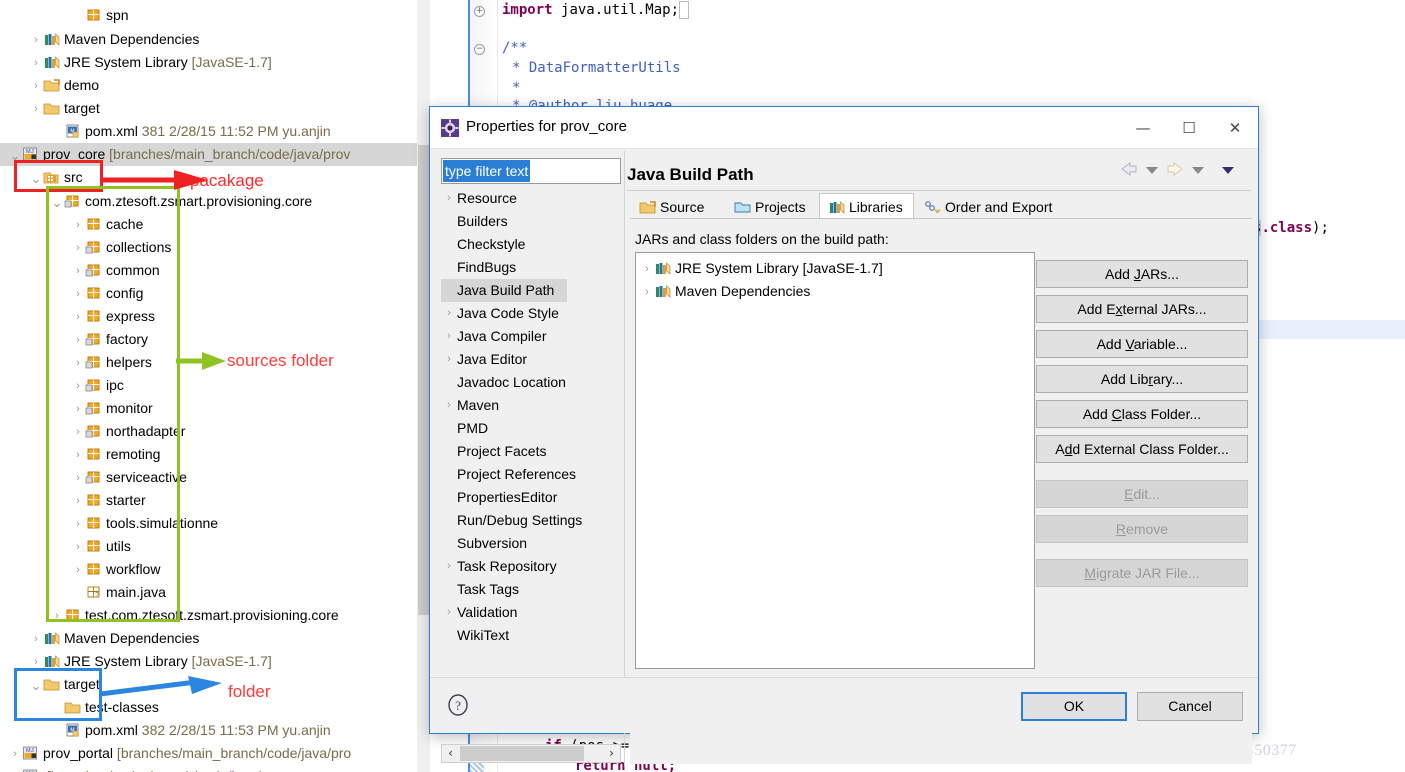 The image size is (1405, 772). Describe the element at coordinates (229, 661) in the screenshot. I see `explorer-item-meta: [JavaSE-1.7]` at that location.